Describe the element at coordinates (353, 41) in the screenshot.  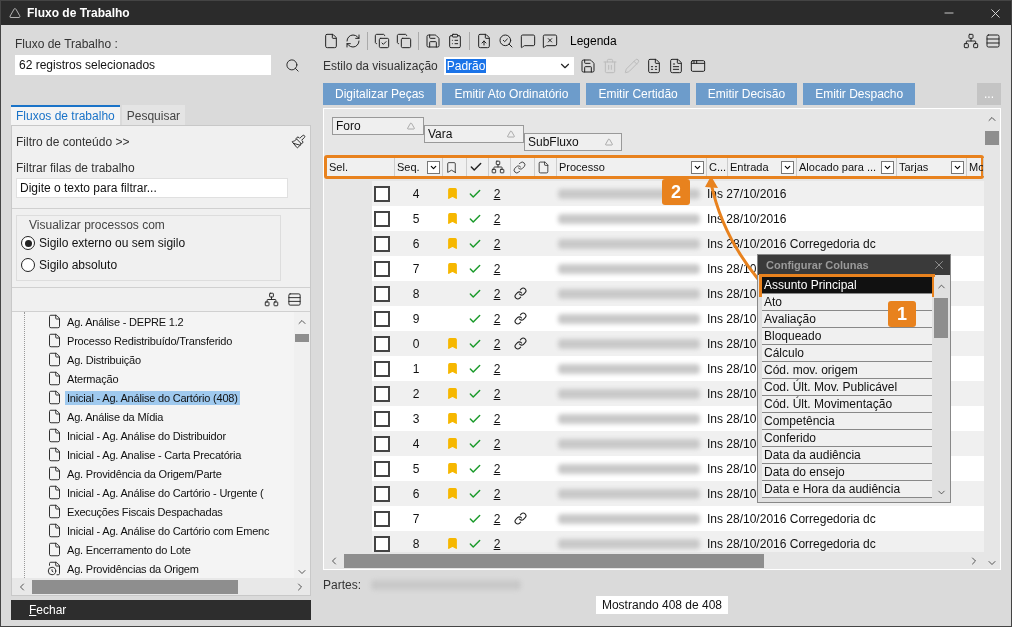
I see `refresh-icon` at that location.